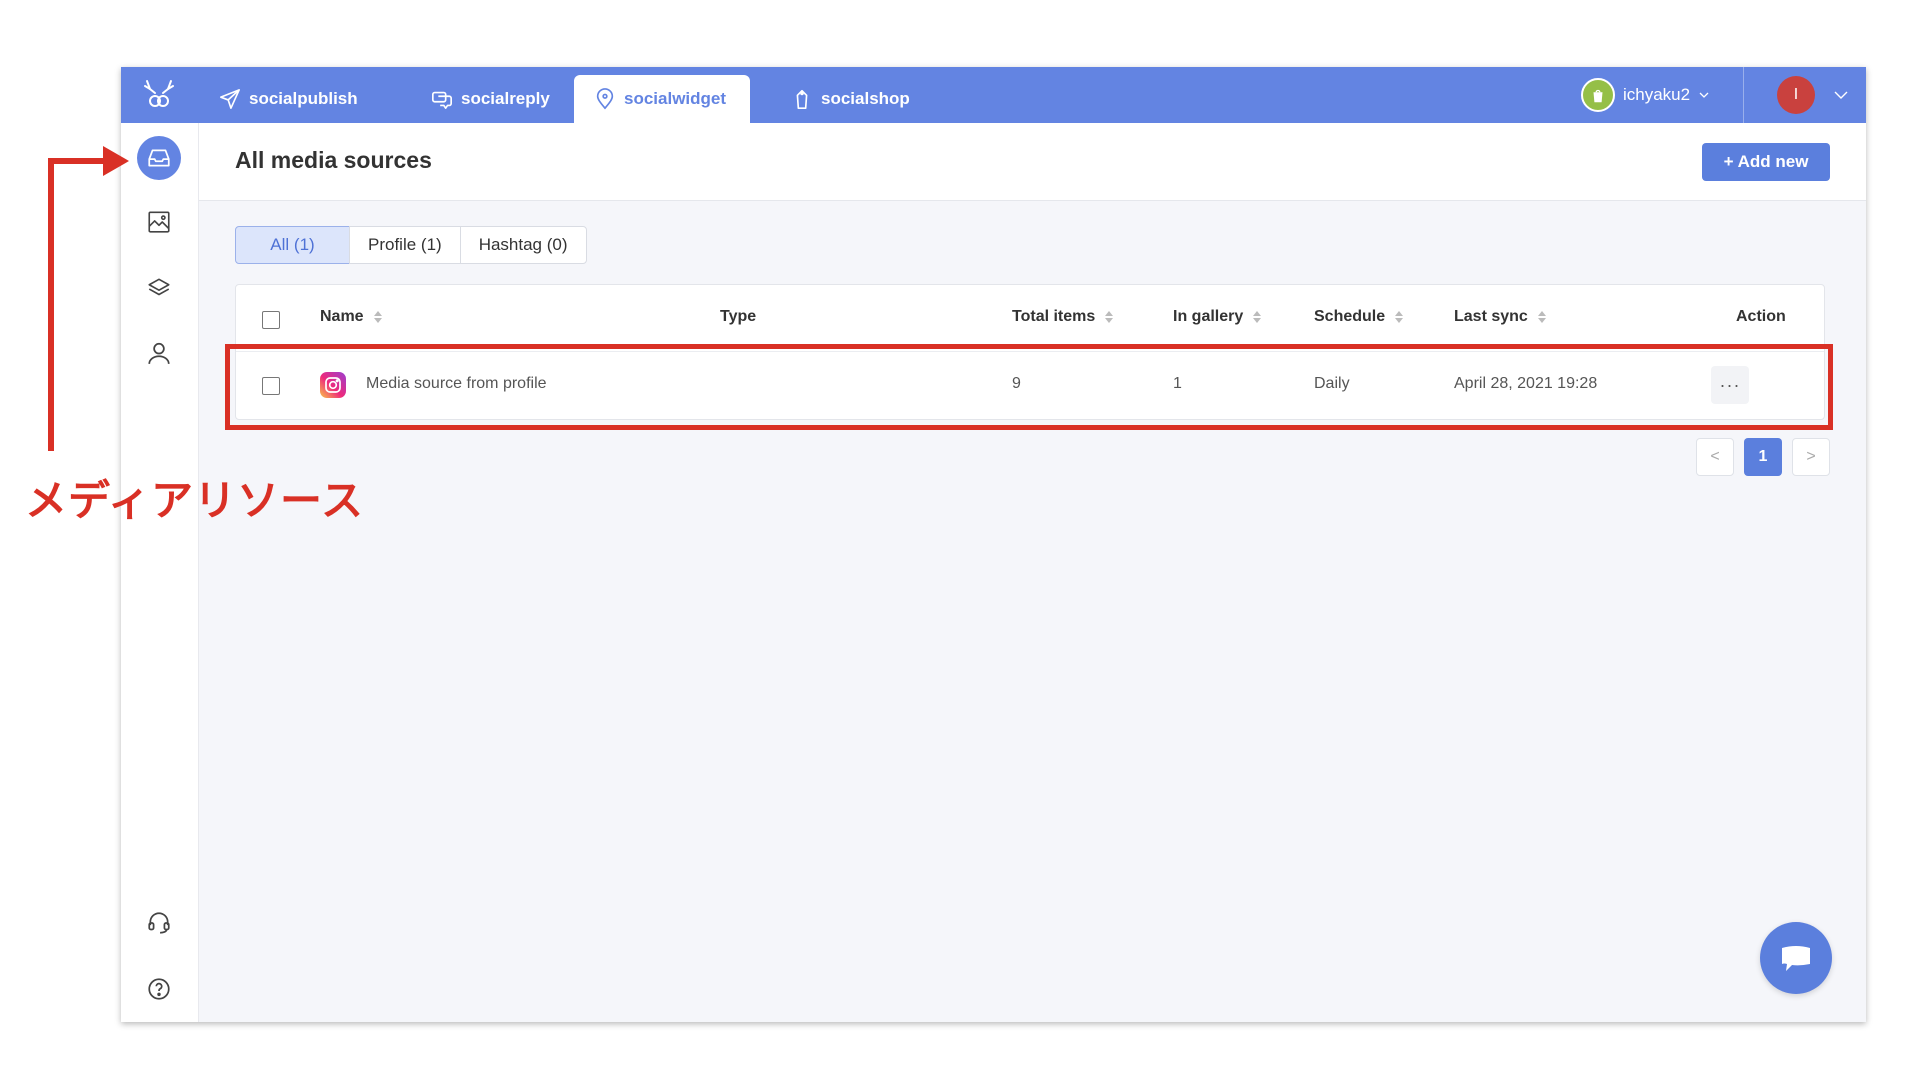 The image size is (1920, 1080). I want to click on headset-support-icon, so click(159, 923).